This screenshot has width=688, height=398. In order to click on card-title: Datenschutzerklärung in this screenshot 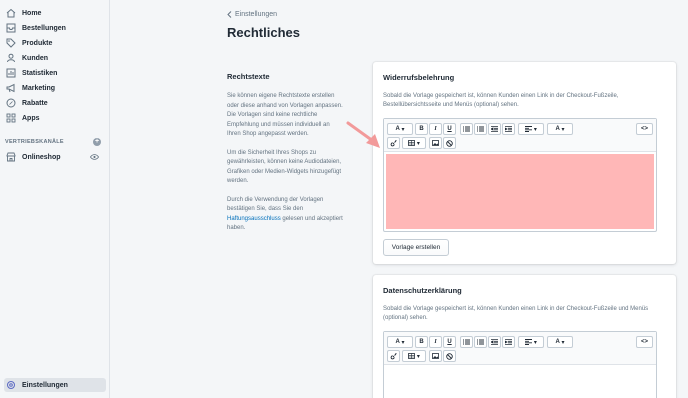, I will do `click(422, 290)`.